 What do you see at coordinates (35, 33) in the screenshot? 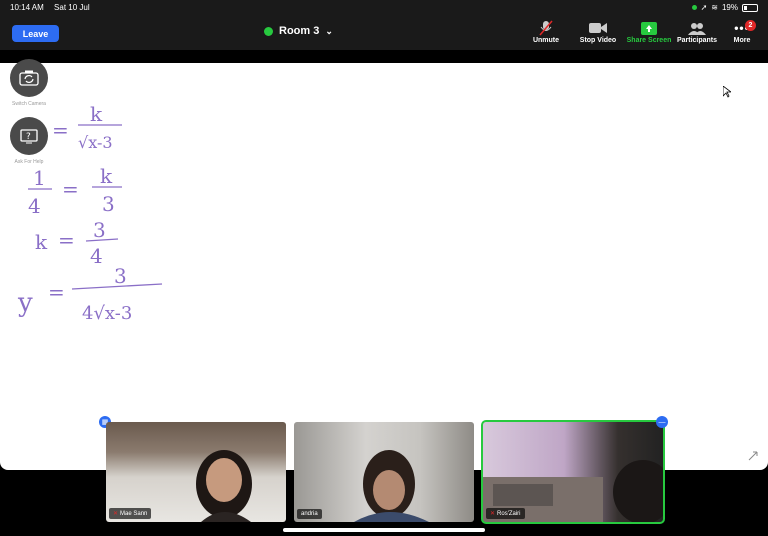
I see `leave-button: Leave` at bounding box center [35, 33].